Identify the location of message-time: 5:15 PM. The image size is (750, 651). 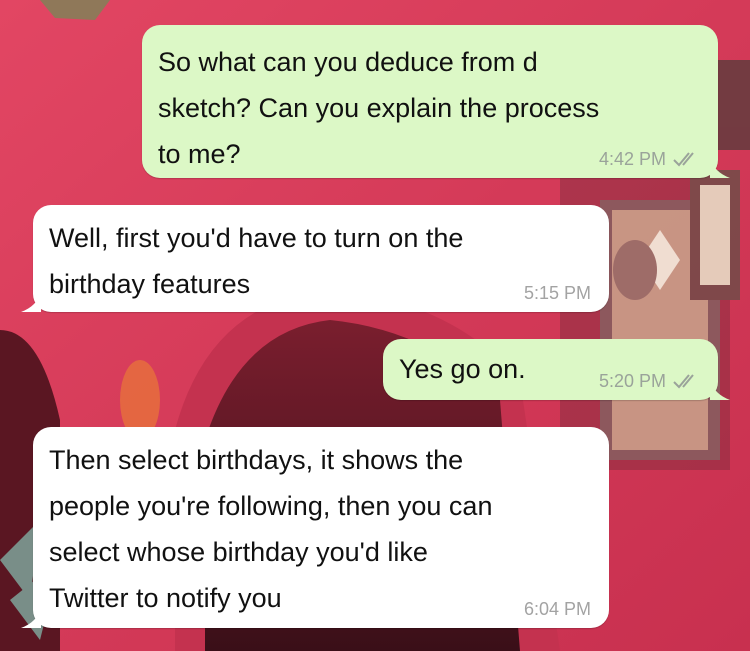
(557, 293).